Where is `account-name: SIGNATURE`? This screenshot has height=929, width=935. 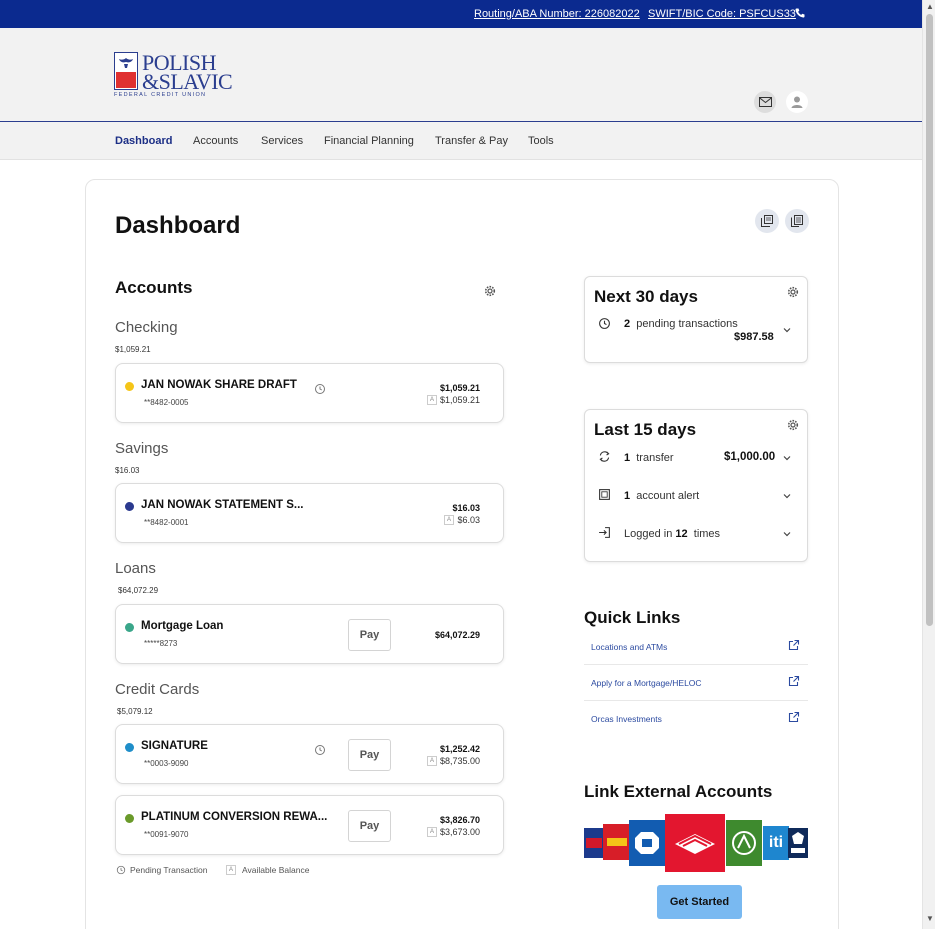 account-name: SIGNATURE is located at coordinates (174, 746).